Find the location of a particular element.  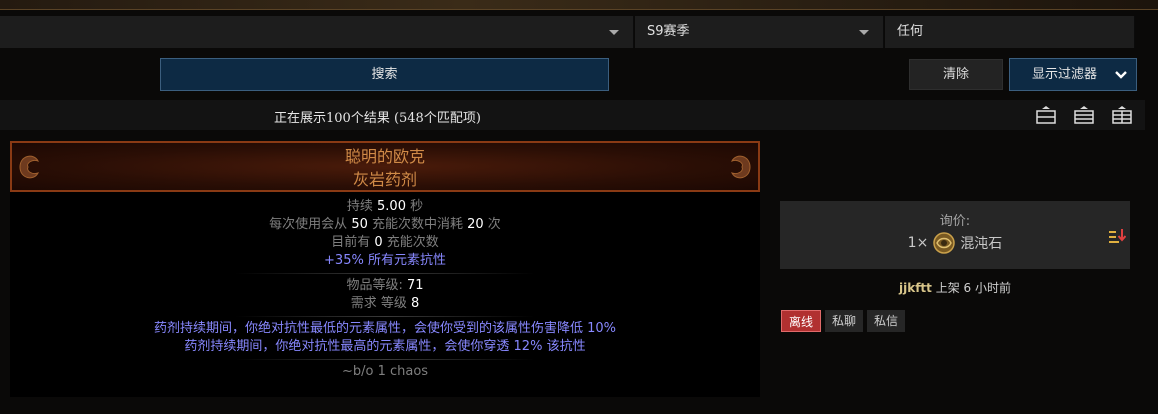

view-normal-icon is located at coordinates (1084, 115).